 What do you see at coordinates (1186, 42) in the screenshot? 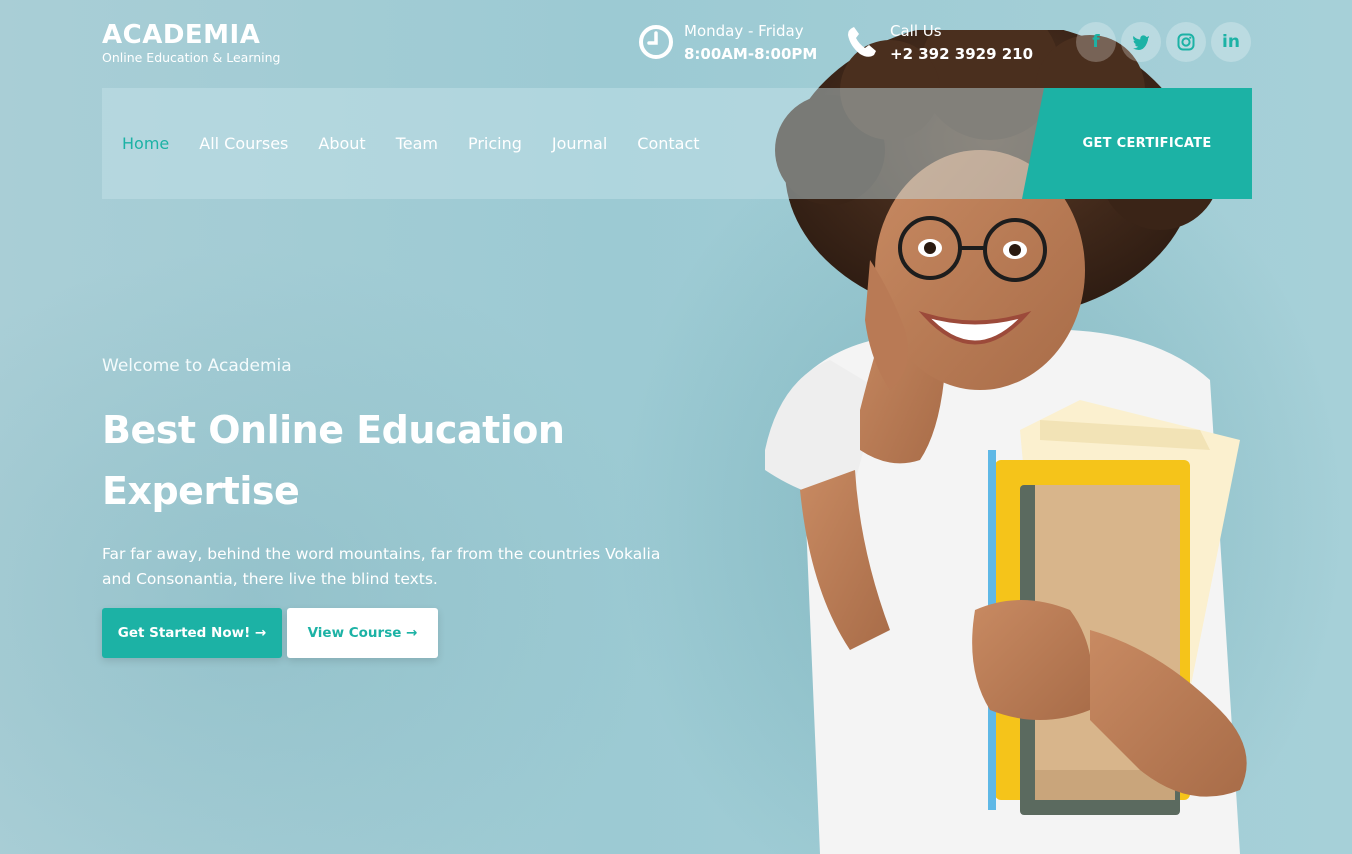
I see `instagram-icon` at bounding box center [1186, 42].